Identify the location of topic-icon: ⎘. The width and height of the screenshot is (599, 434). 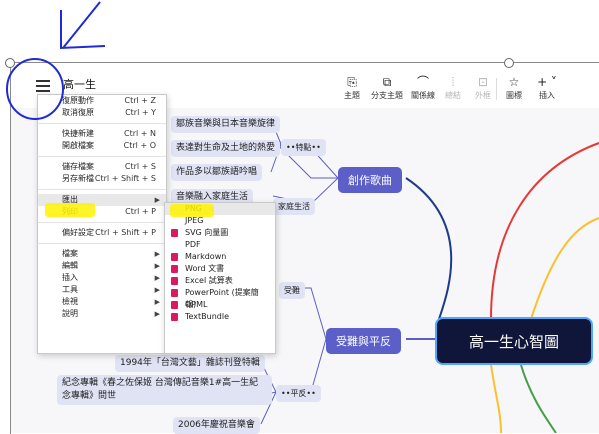
(352, 82).